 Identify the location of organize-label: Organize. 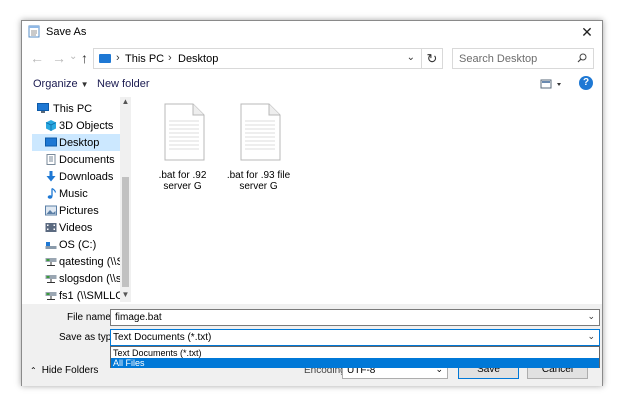
(55, 84).